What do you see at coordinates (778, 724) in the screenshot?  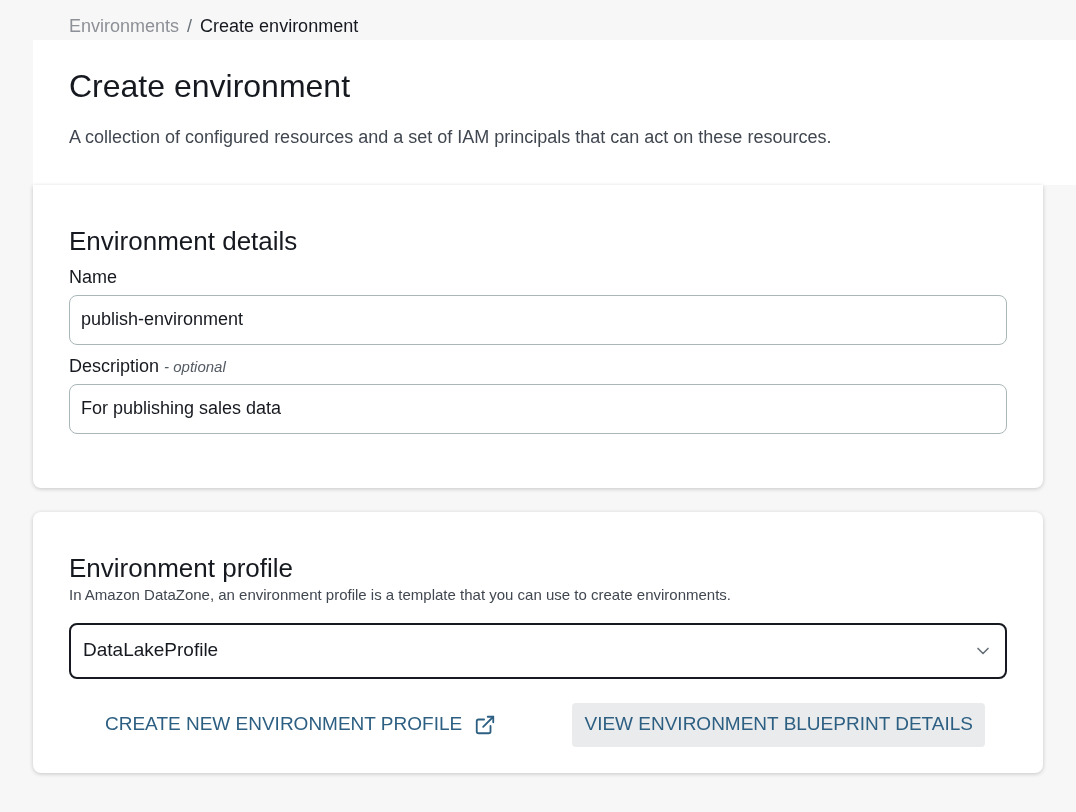 I see `view-blueprint-button: VIEW ENVIRONMENT BLUEPRINT DETAILS` at bounding box center [778, 724].